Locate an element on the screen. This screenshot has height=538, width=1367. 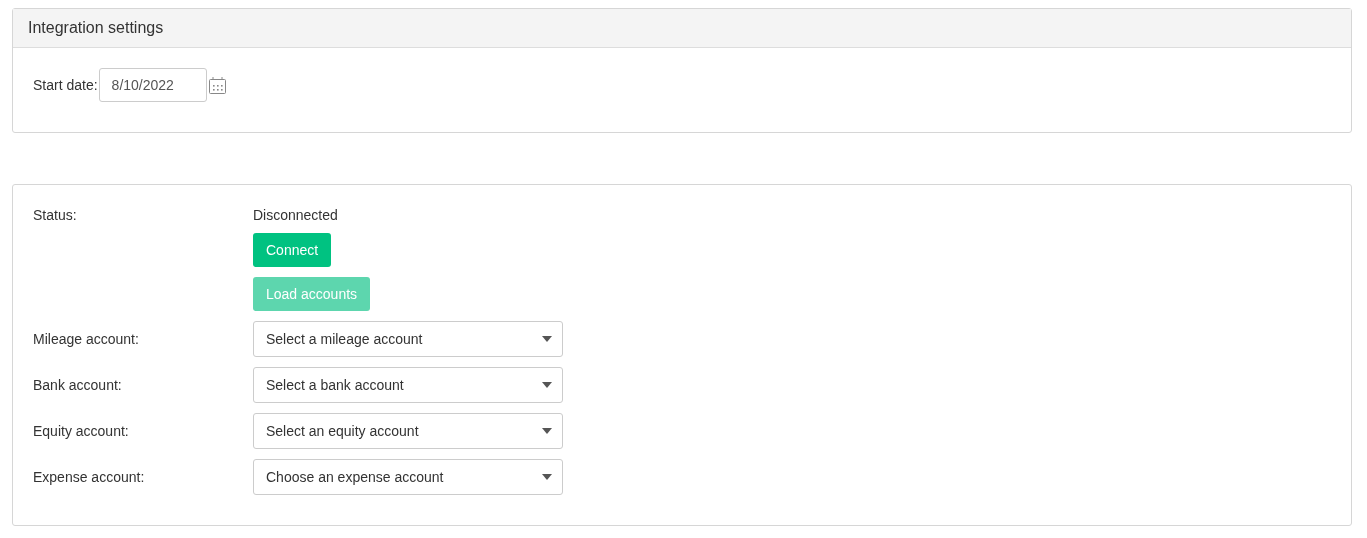
account-dropdown: Select an equity account is located at coordinates (408, 431).